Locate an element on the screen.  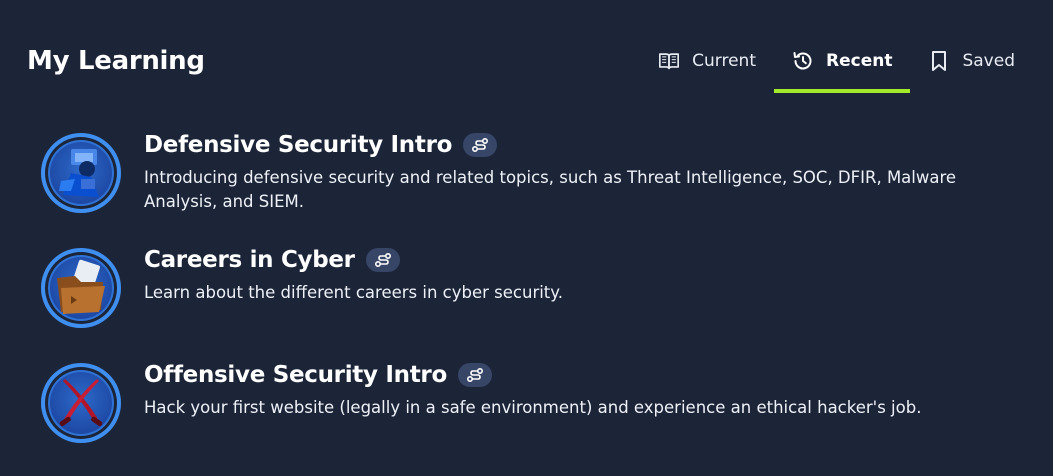
careers-folder-badge-icon is located at coordinates (81, 288).